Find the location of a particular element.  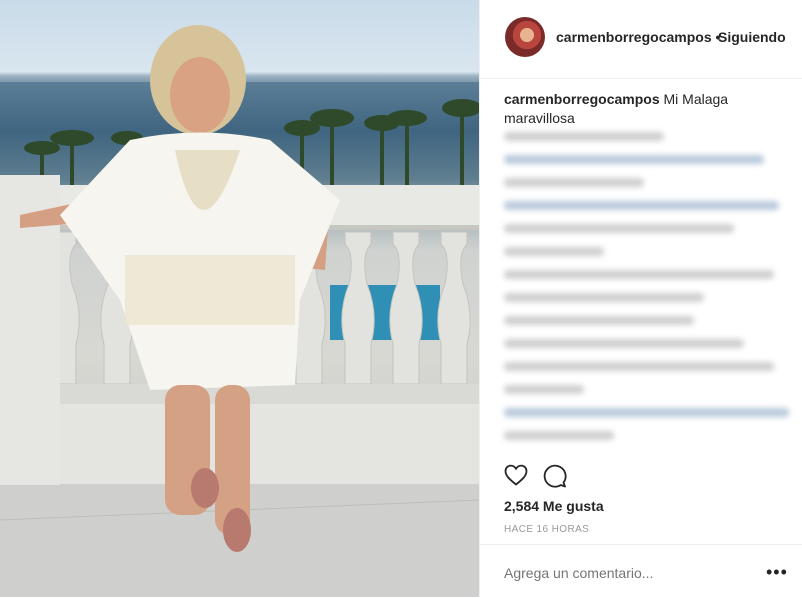

comment-icon is located at coordinates (555, 476).